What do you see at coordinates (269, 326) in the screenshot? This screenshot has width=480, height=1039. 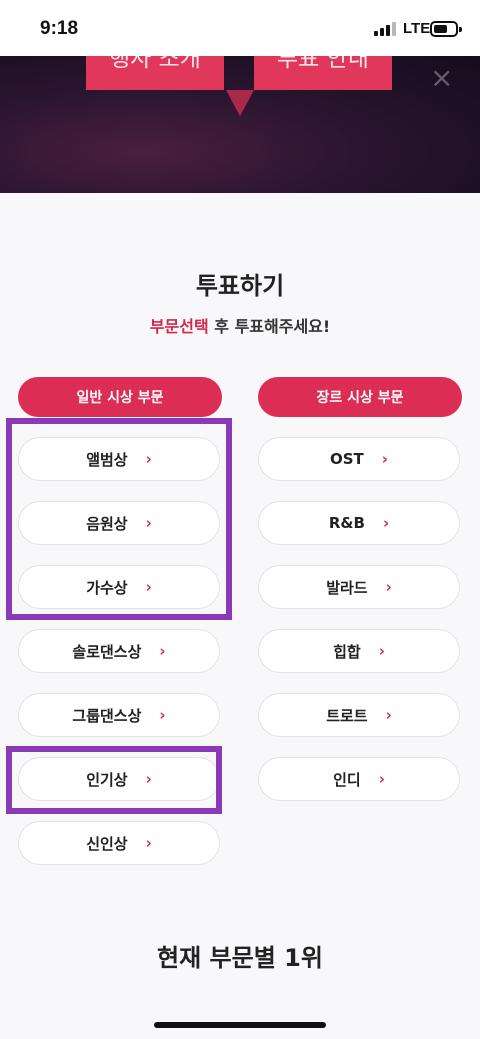 I see `subtitle-rest: 후 투표해주세요!` at bounding box center [269, 326].